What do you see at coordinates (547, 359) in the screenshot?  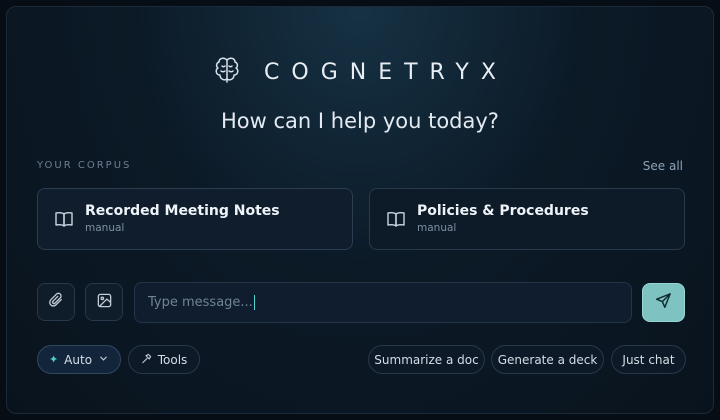 I see `generate-deck-button: Generate a deck` at bounding box center [547, 359].